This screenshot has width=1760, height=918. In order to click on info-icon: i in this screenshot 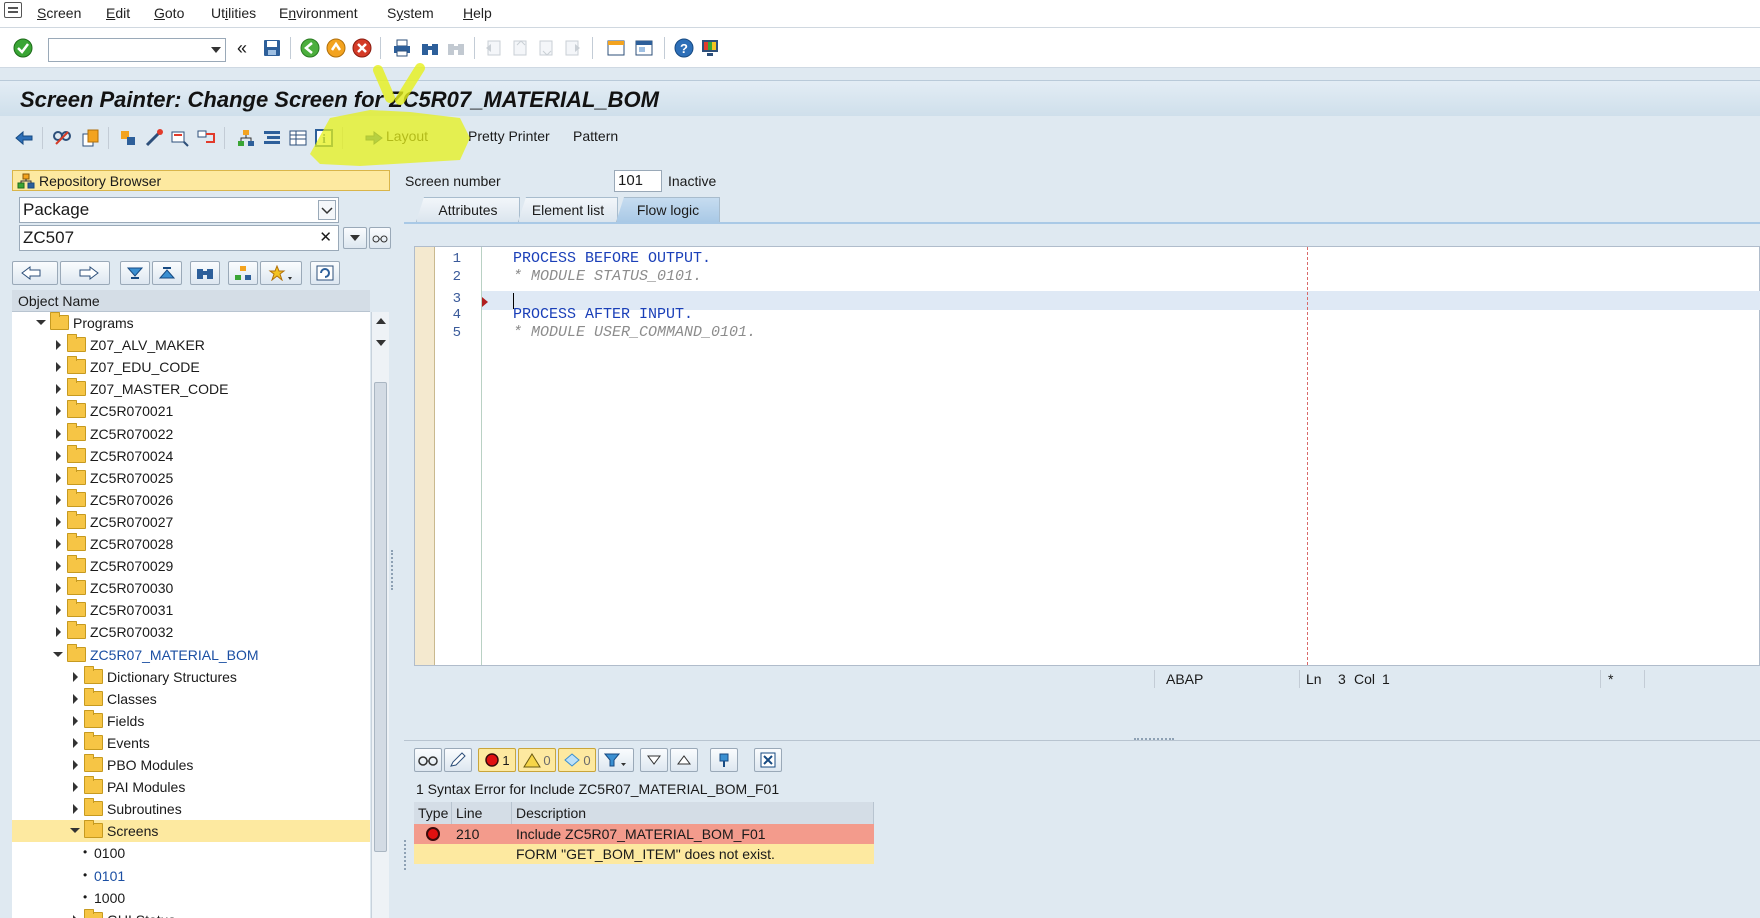, I will do `click(324, 138)`.